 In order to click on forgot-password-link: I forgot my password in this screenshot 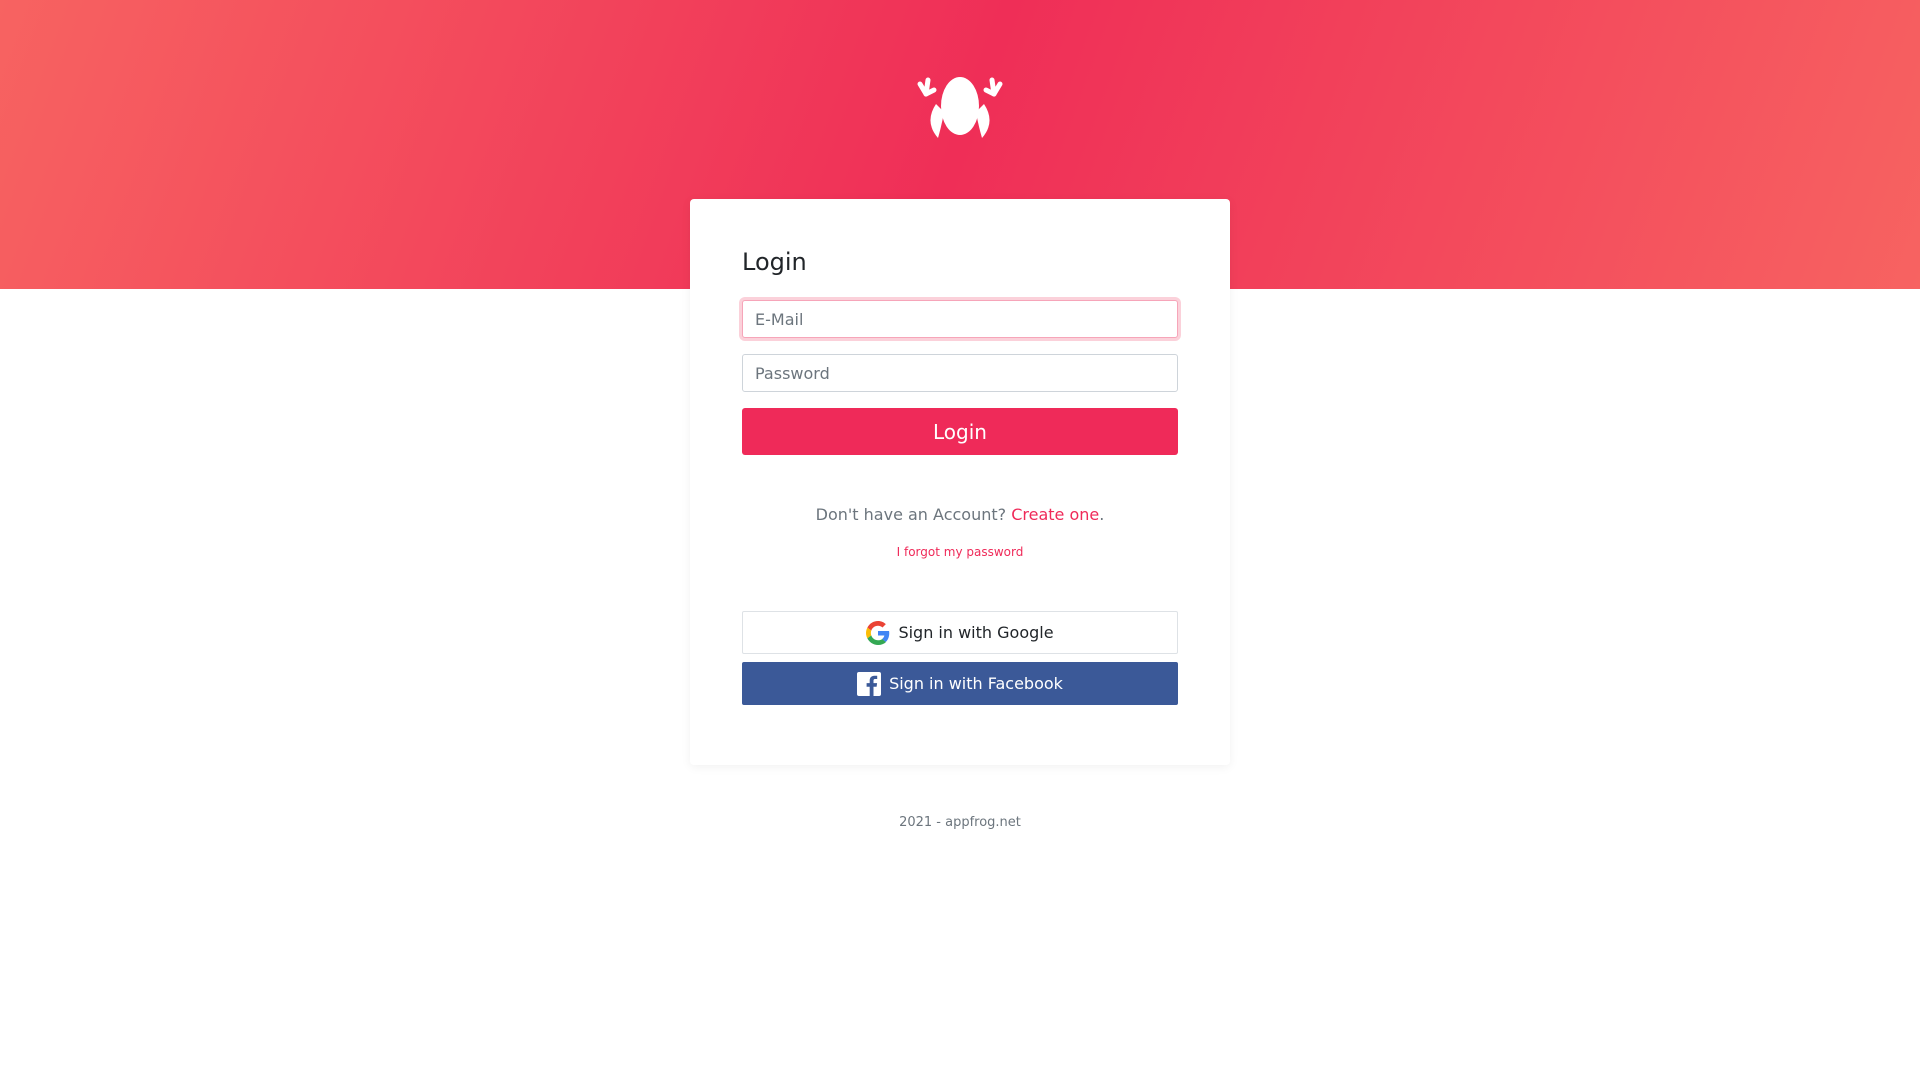, I will do `click(960, 552)`.